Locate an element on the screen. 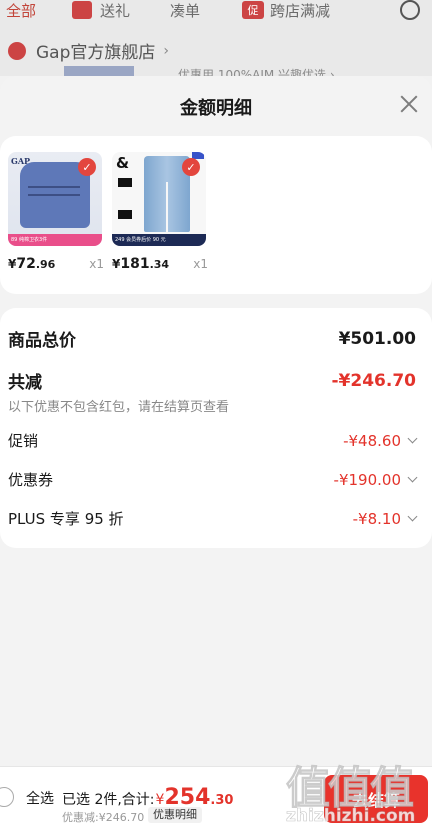 Image resolution: width=432 pixels, height=834 pixels. red-packet-note: 以下优惠不包含红包，请在结算页查看 is located at coordinates (119, 407).